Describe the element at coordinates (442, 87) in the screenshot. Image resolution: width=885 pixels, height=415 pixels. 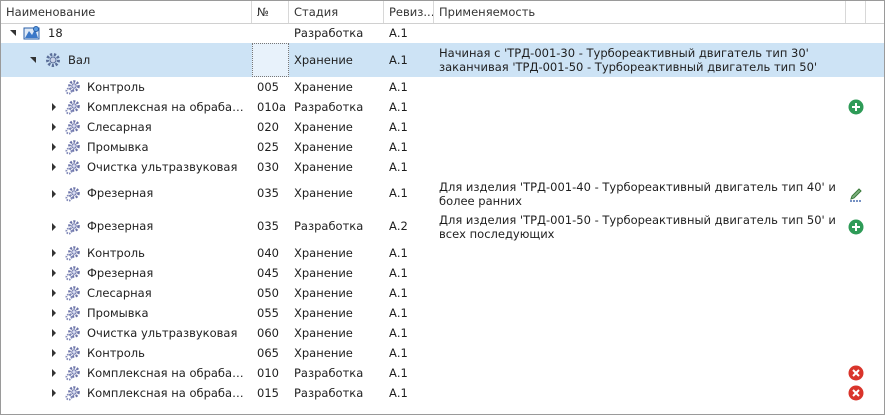
I see `operation-row: Контроль 005 Хранение А.1` at that location.